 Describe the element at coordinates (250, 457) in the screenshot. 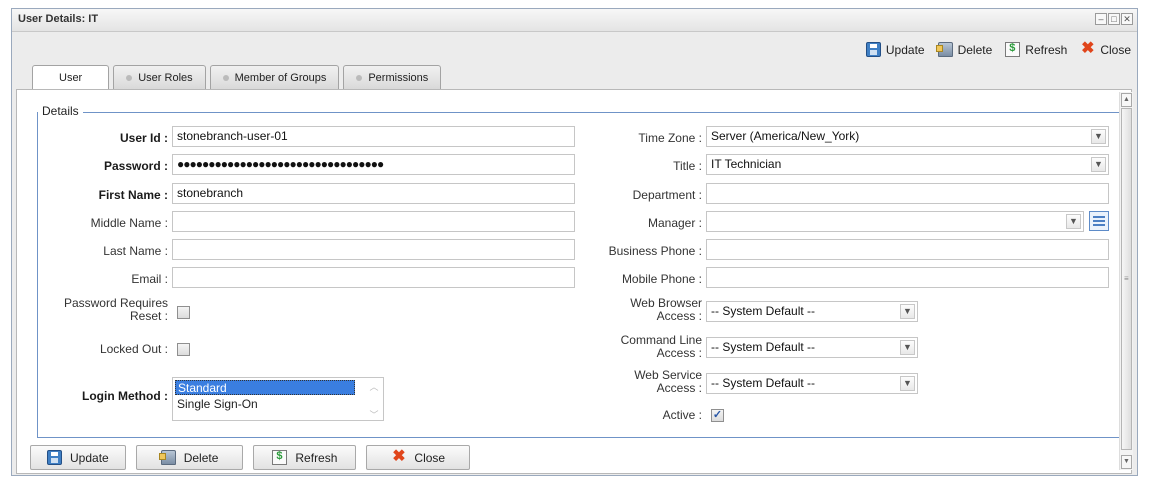

I see `bottom-button-bar: Update Delete Refresh ✖ Close` at that location.